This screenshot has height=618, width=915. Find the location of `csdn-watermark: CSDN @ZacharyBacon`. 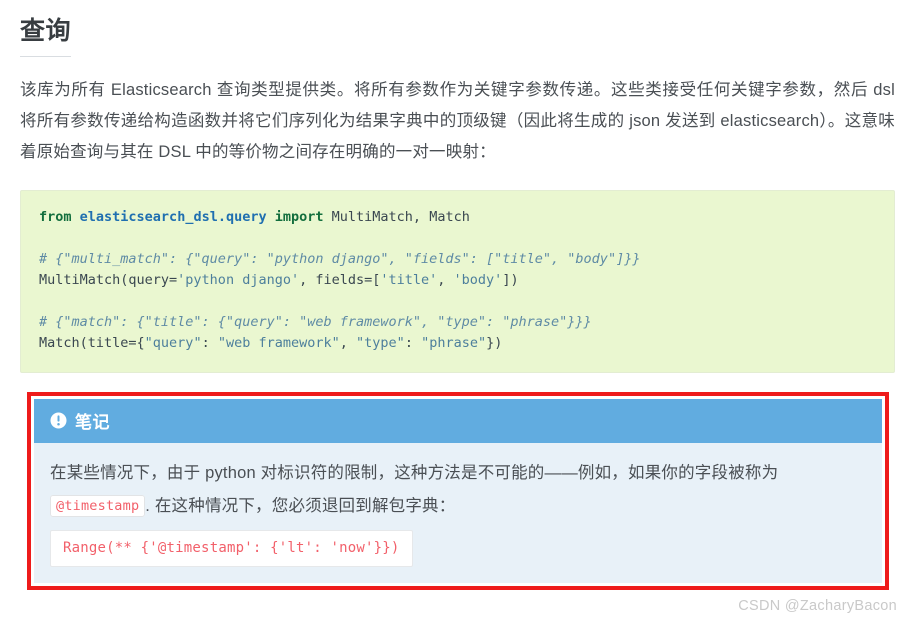

csdn-watermark: CSDN @ZacharyBacon is located at coordinates (817, 606).